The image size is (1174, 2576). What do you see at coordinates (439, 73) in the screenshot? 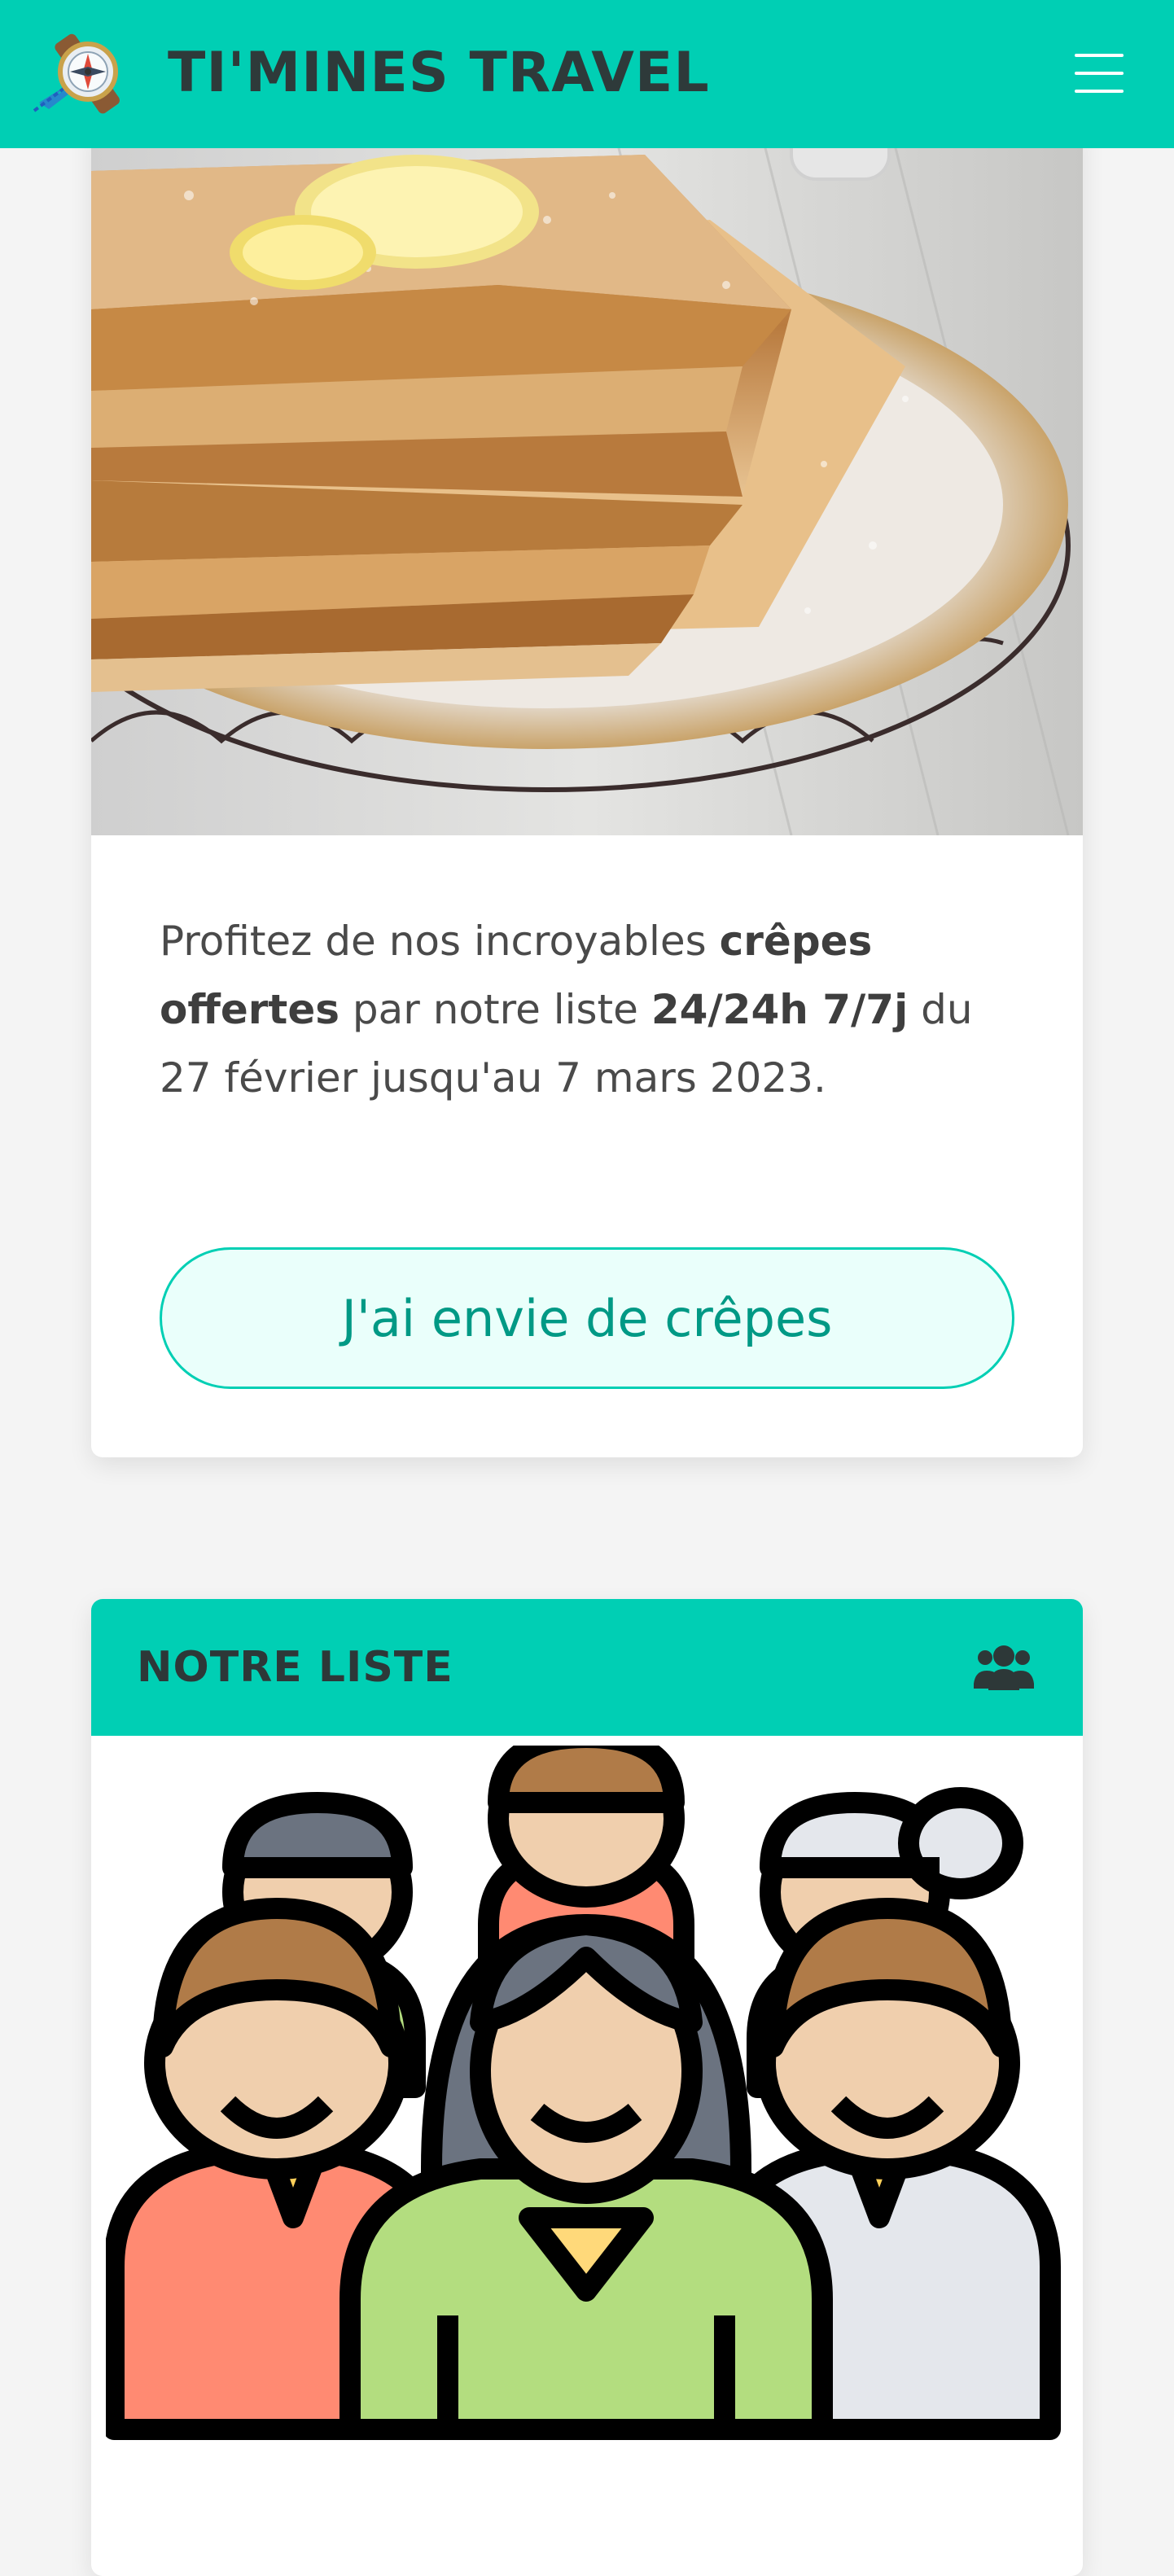
I see `brand-title: TI'MINES TRAVEL` at bounding box center [439, 73].